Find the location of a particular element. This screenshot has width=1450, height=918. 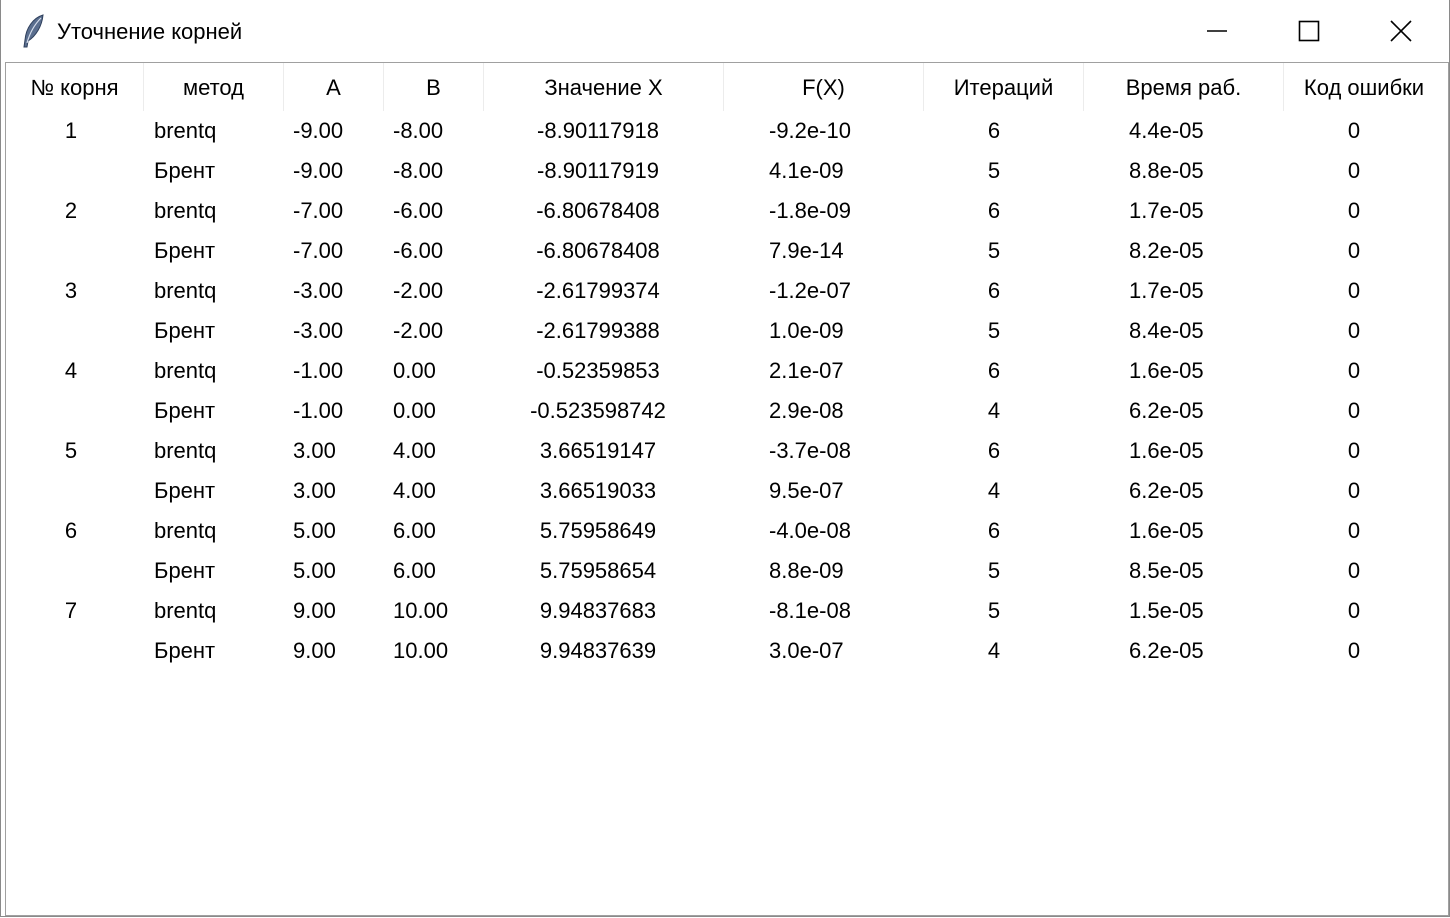

cell-run-time: 8.5e-05 is located at coordinates (1166, 570).